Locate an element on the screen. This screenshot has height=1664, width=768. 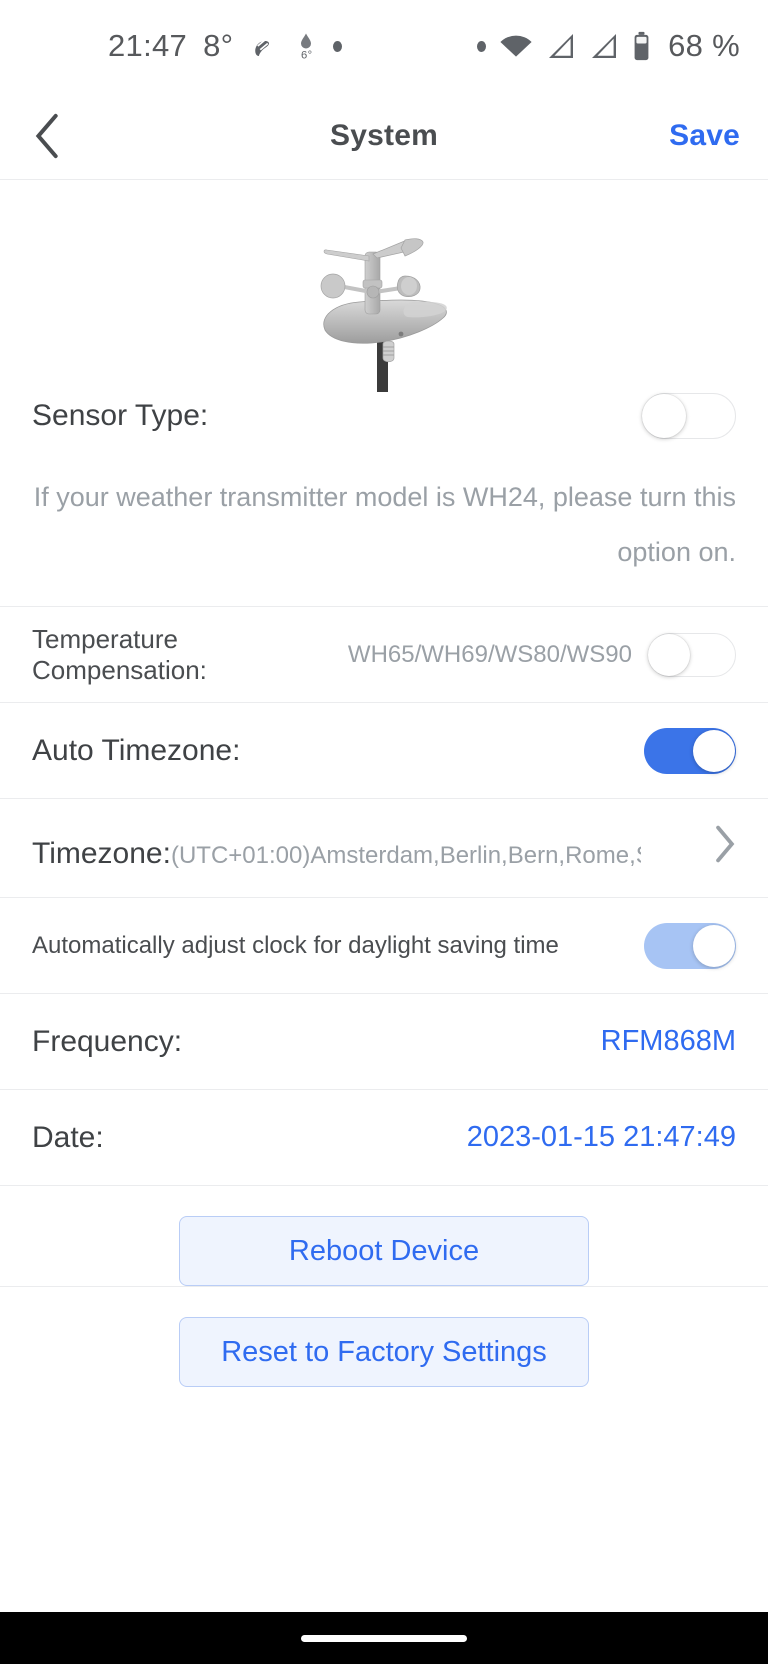
reboot-device-section: Reboot Device is located at coordinates (384, 1235).